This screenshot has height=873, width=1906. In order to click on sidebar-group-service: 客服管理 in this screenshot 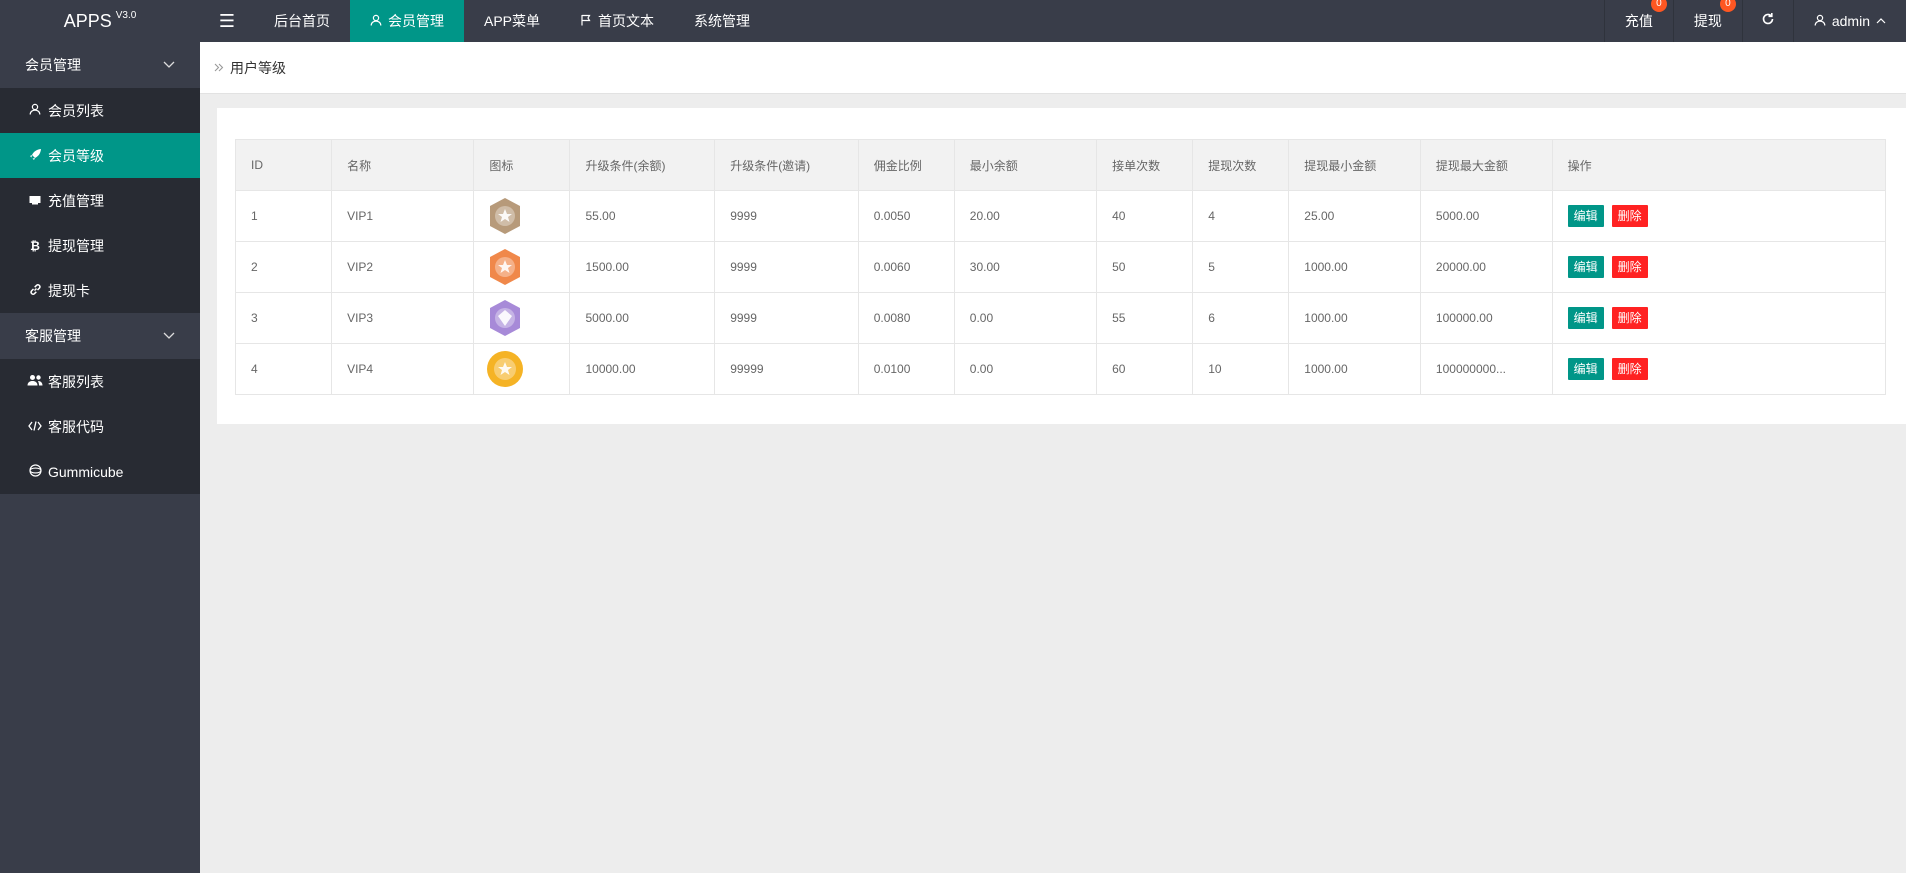, I will do `click(100, 336)`.